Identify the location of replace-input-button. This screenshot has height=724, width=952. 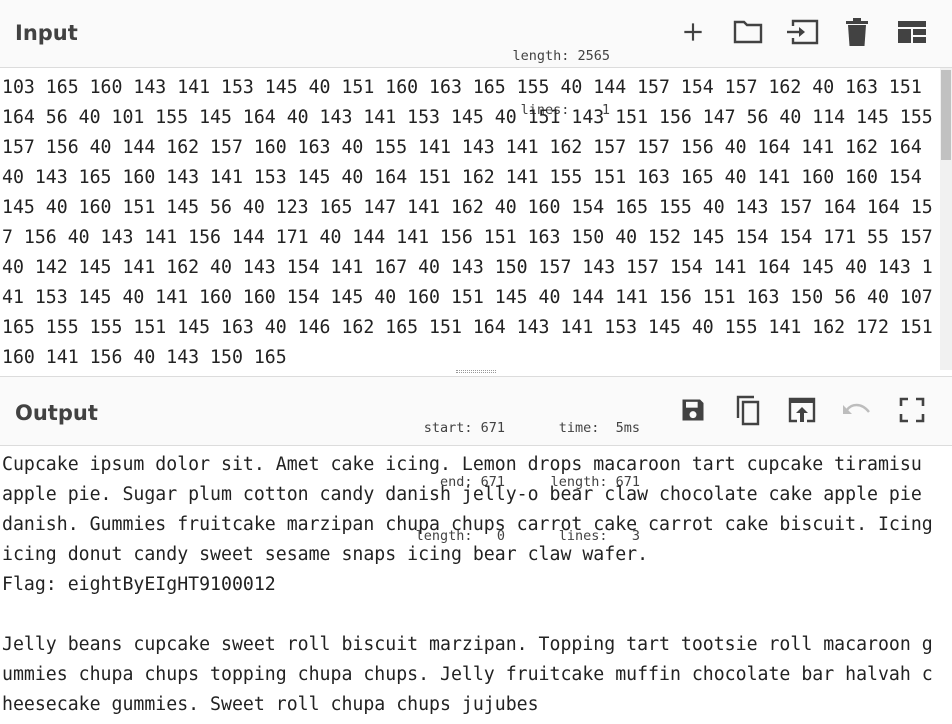
(802, 410).